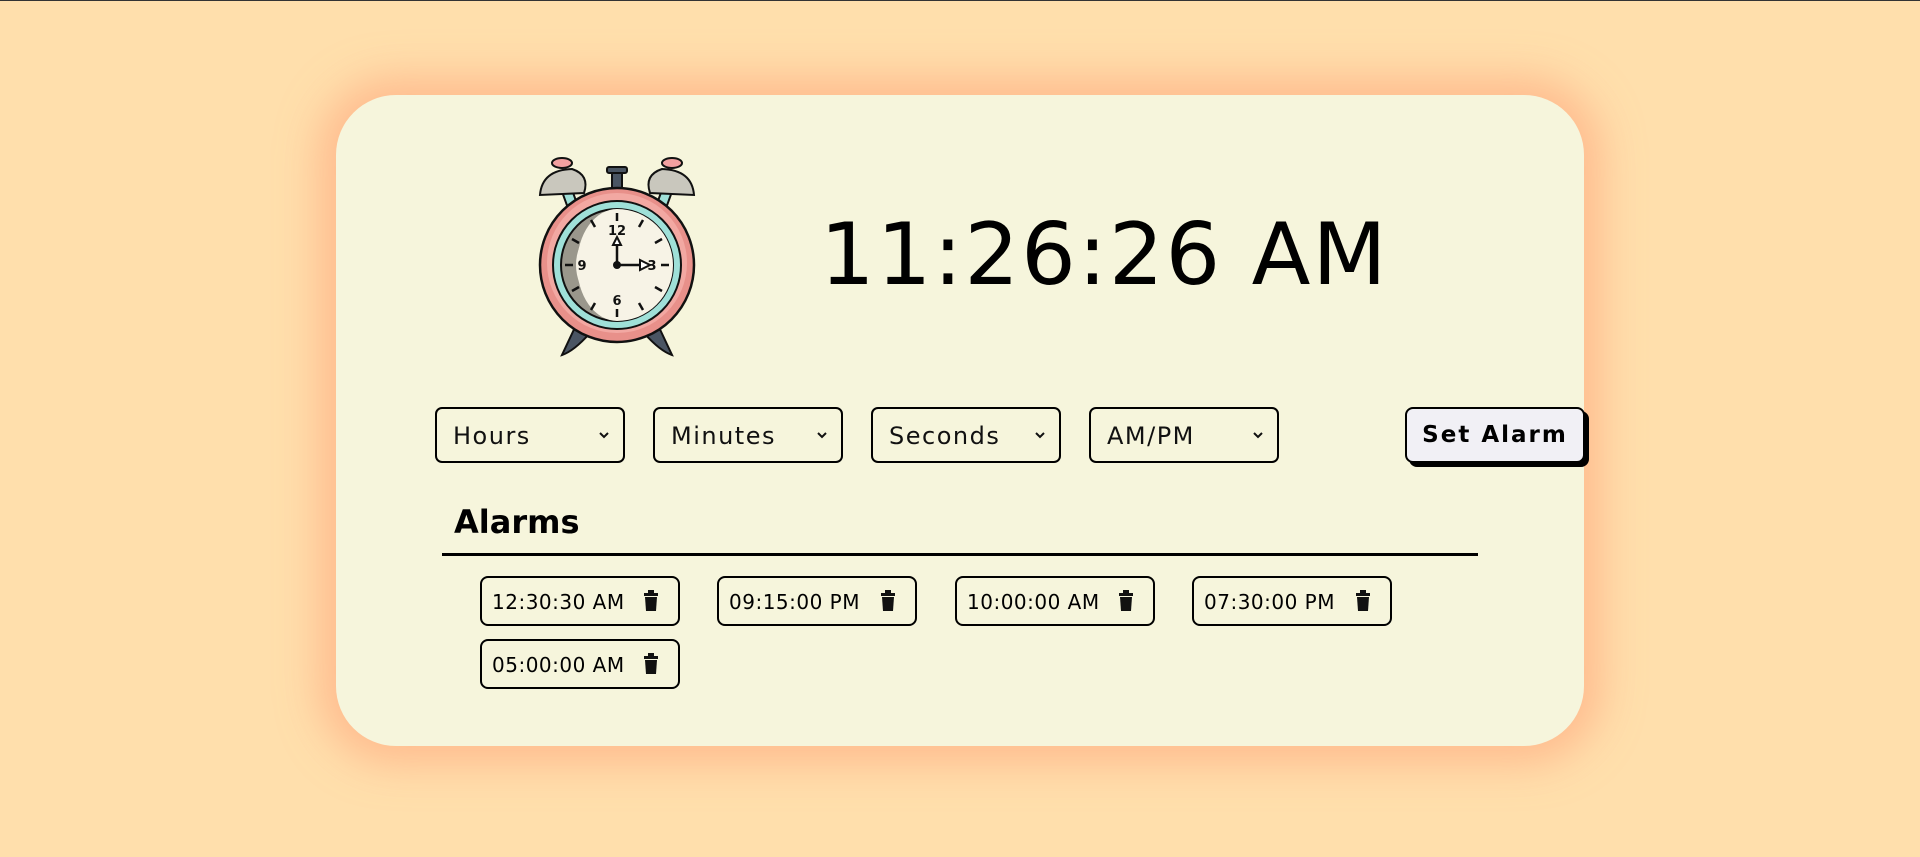 Image resolution: width=1920 pixels, height=857 pixels. What do you see at coordinates (517, 522) in the screenshot?
I see `alarms-heading: Alarms` at bounding box center [517, 522].